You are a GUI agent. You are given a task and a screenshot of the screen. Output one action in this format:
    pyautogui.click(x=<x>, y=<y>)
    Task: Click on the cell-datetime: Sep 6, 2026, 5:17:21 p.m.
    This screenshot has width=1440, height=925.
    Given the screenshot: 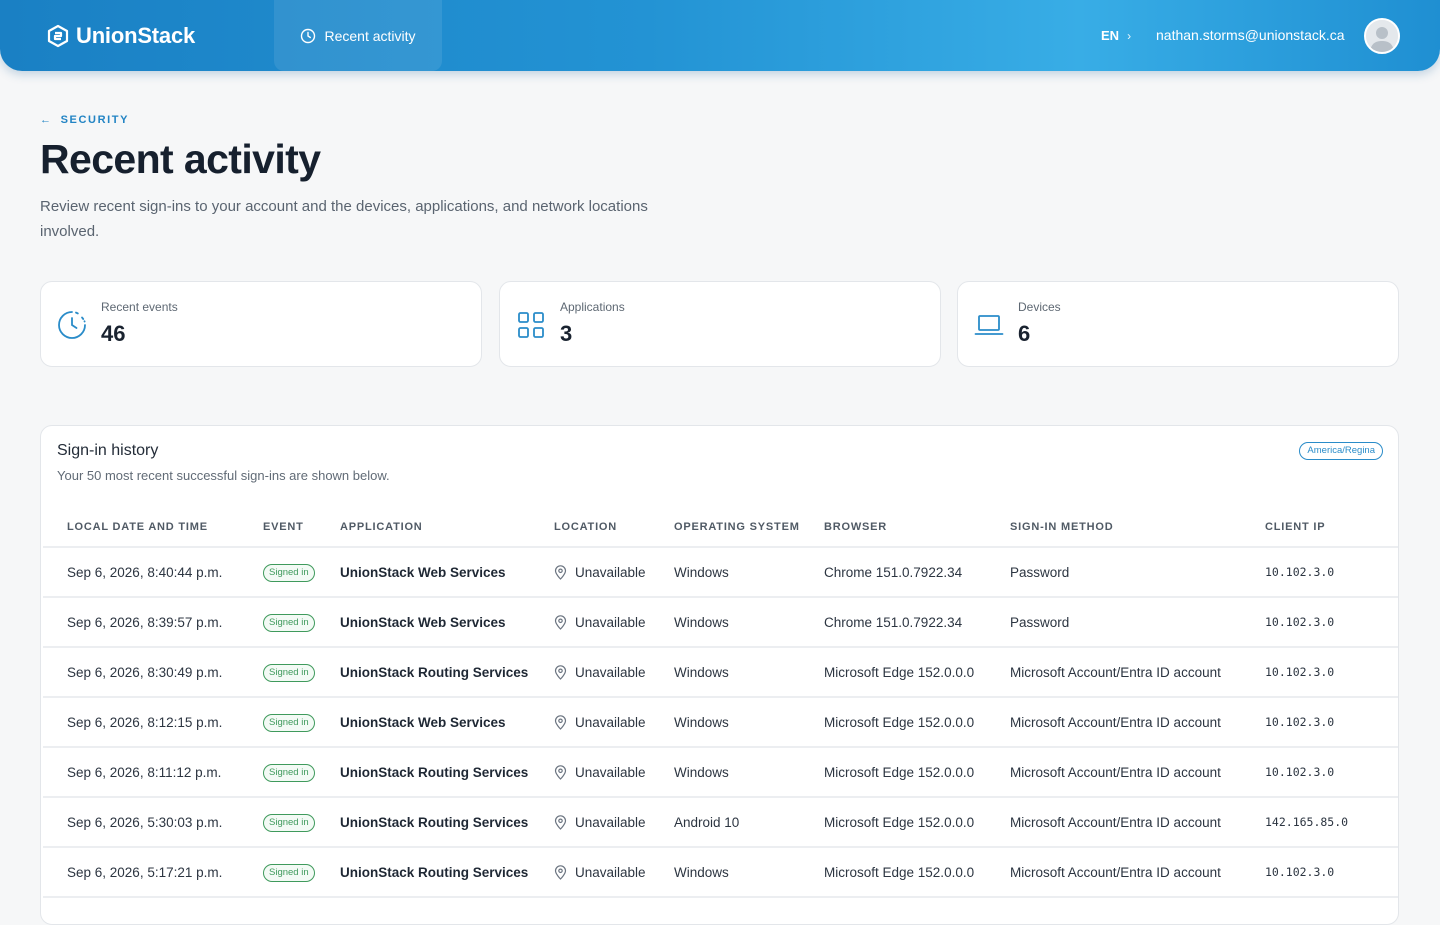 What is the action you would take?
    pyautogui.click(x=147, y=873)
    